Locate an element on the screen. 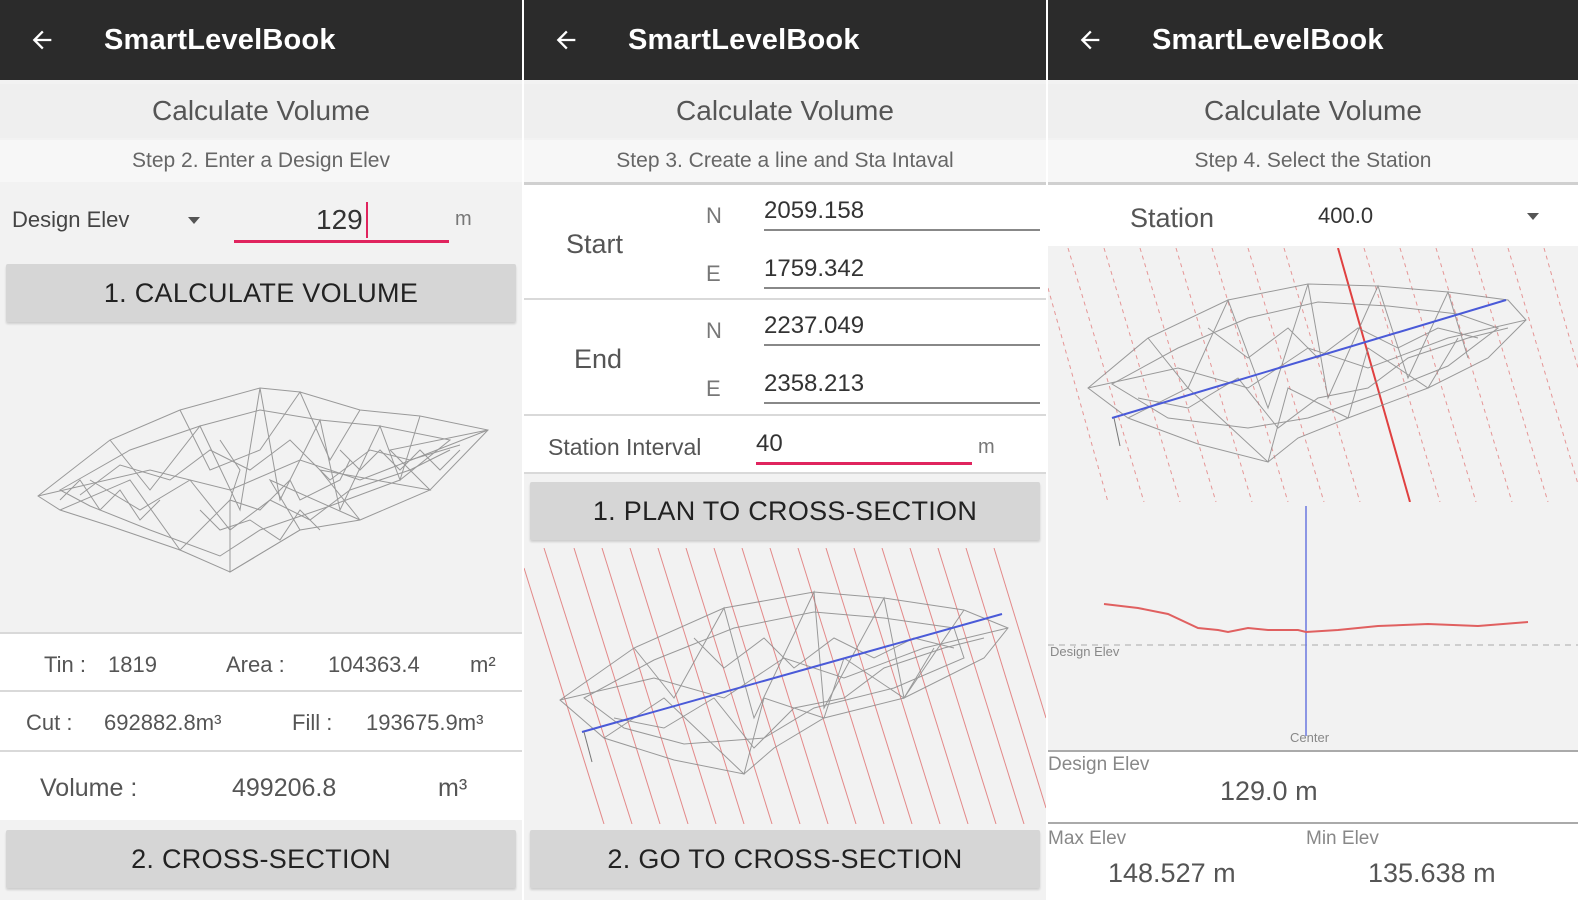 Image resolution: width=1578 pixels, height=900 pixels. station-select-value: 400.0 is located at coordinates (1346, 215).